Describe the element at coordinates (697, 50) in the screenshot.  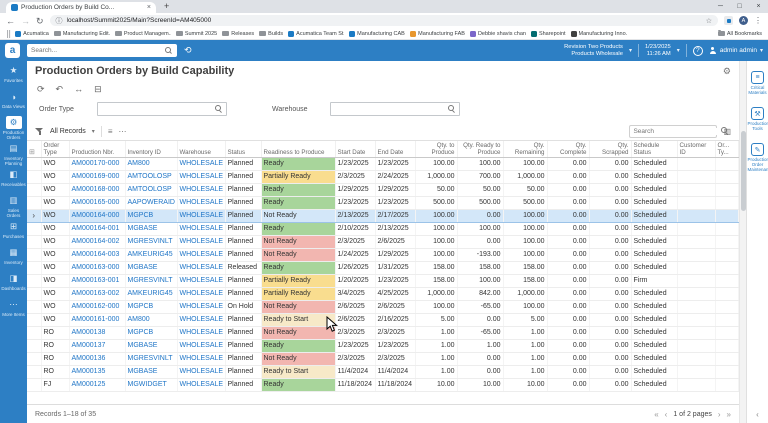
I see `help-icon: ?` at that location.